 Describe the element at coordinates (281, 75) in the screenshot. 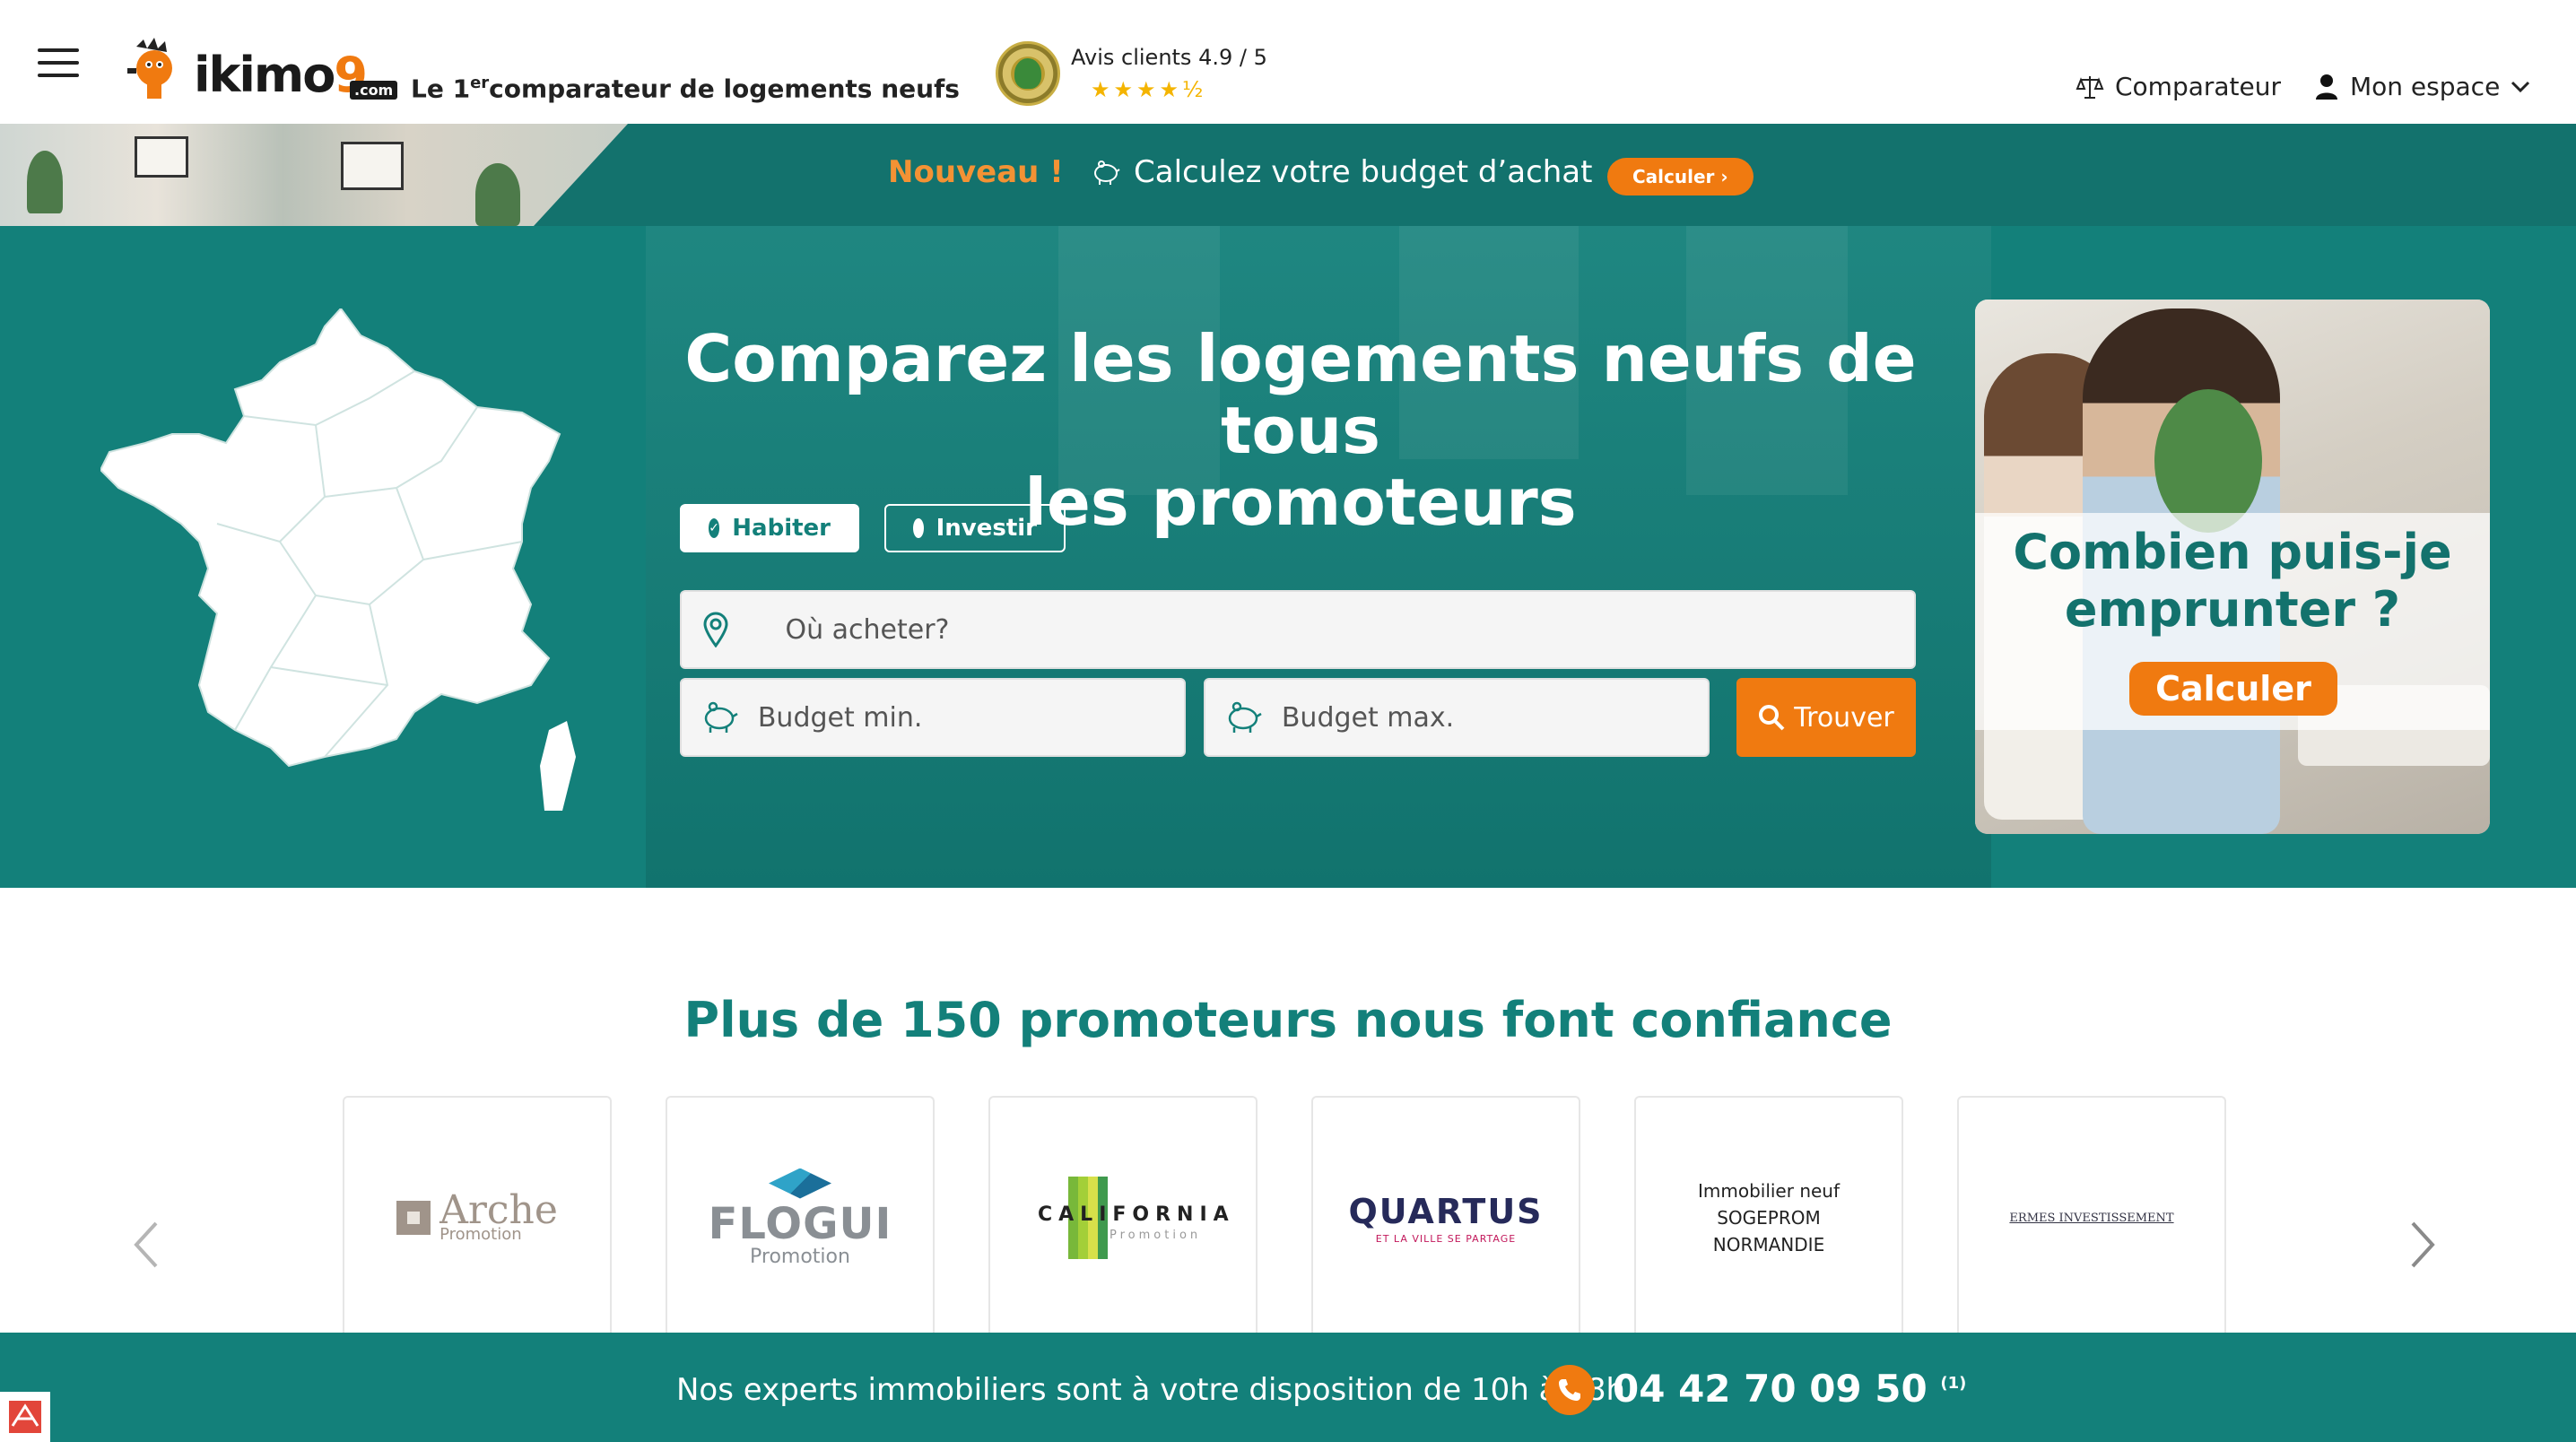

I see `logo-wordmark: ikimo9` at that location.